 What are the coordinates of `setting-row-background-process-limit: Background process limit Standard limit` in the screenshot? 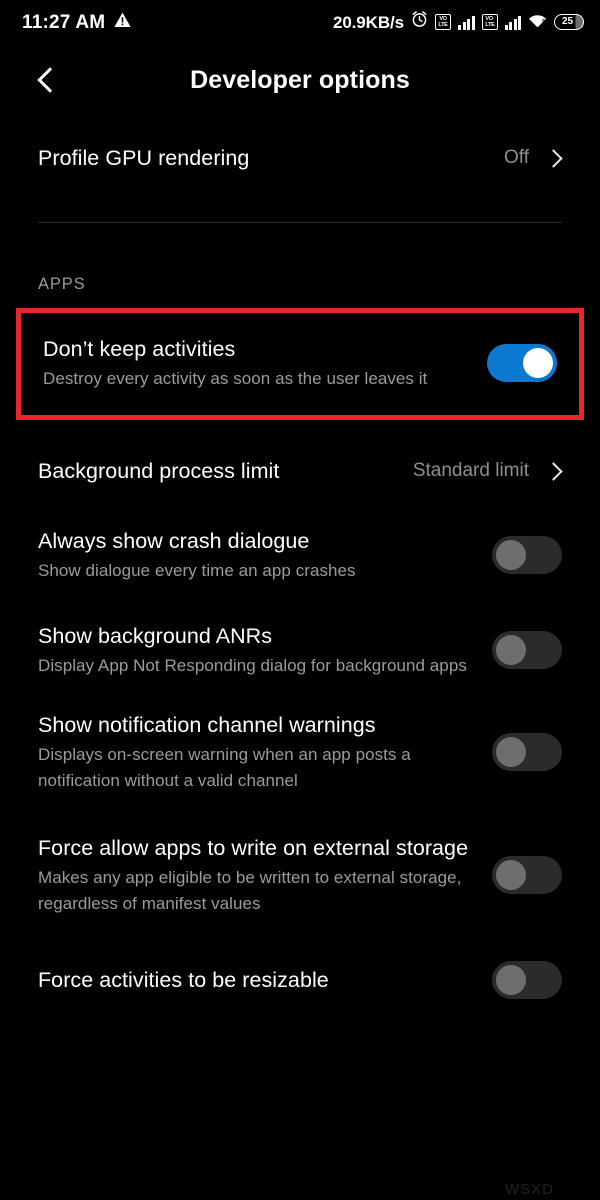 It's located at (300, 471).